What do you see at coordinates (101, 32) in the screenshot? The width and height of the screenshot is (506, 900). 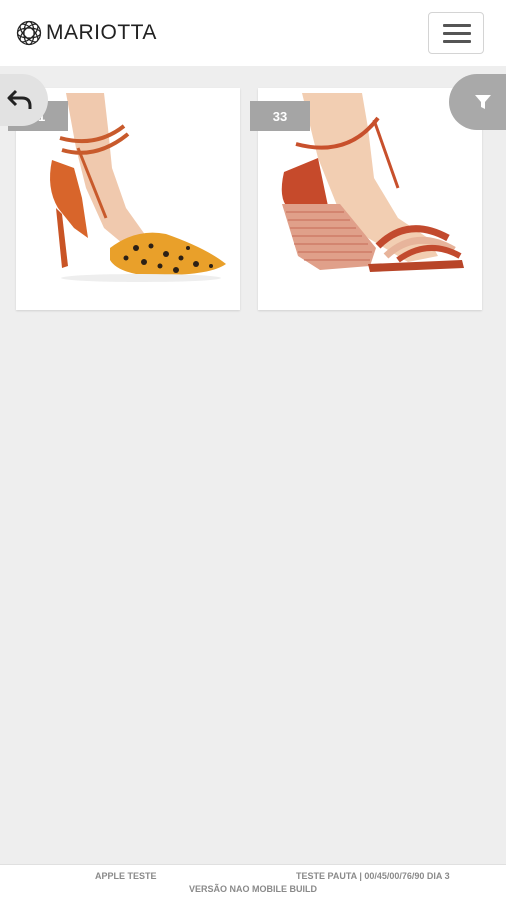 I see `brand-name: MARIOTTA` at bounding box center [101, 32].